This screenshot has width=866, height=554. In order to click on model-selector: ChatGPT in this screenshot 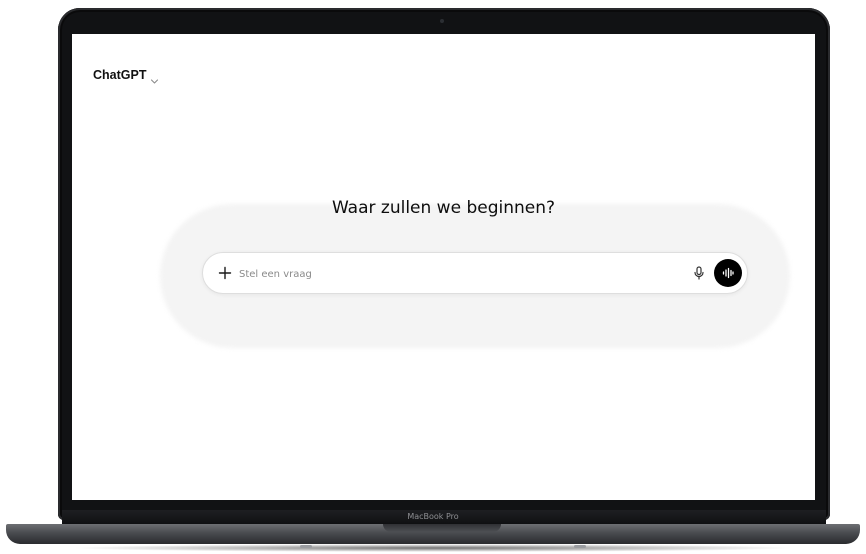, I will do `click(126, 76)`.